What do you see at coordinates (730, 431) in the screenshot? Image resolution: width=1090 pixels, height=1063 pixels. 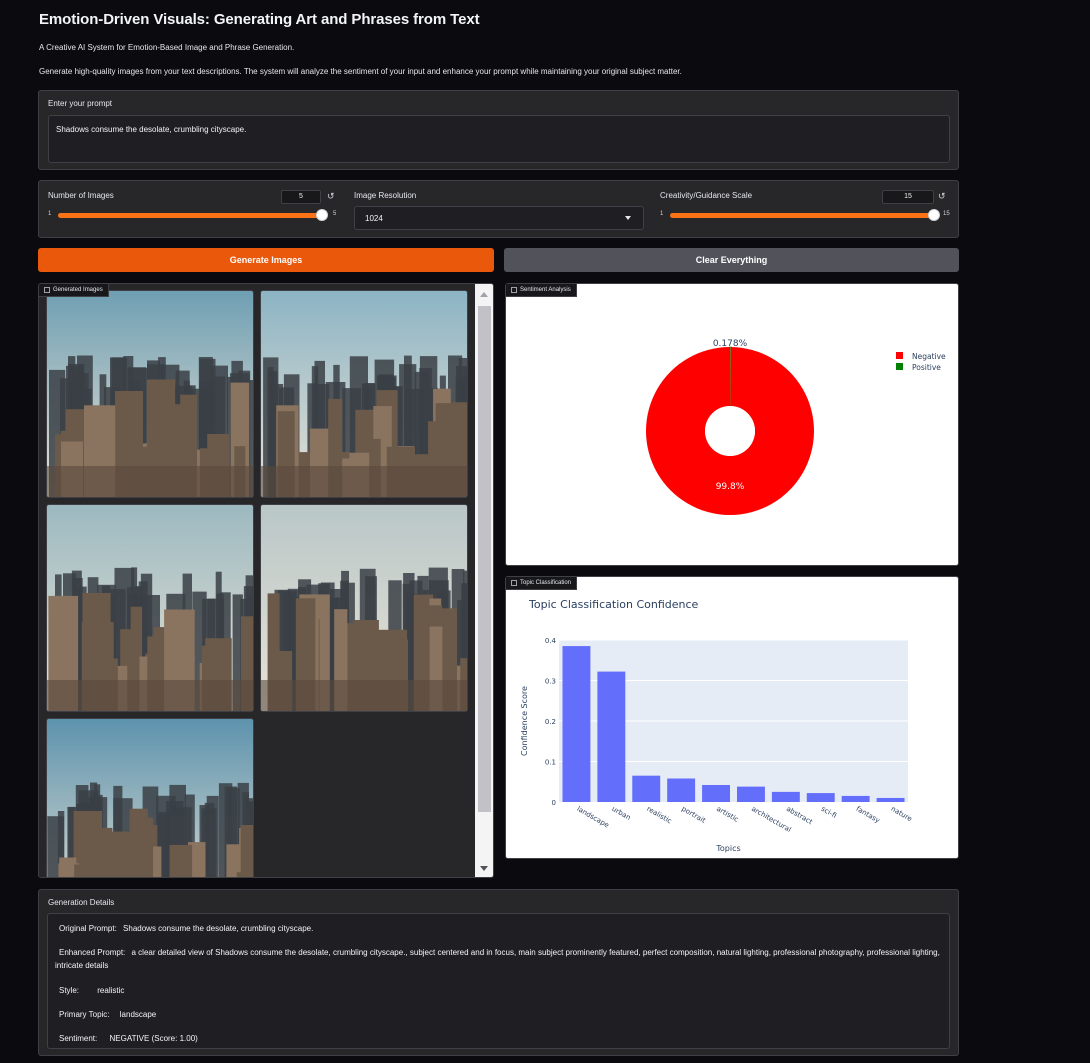 I see `donut-hole` at bounding box center [730, 431].